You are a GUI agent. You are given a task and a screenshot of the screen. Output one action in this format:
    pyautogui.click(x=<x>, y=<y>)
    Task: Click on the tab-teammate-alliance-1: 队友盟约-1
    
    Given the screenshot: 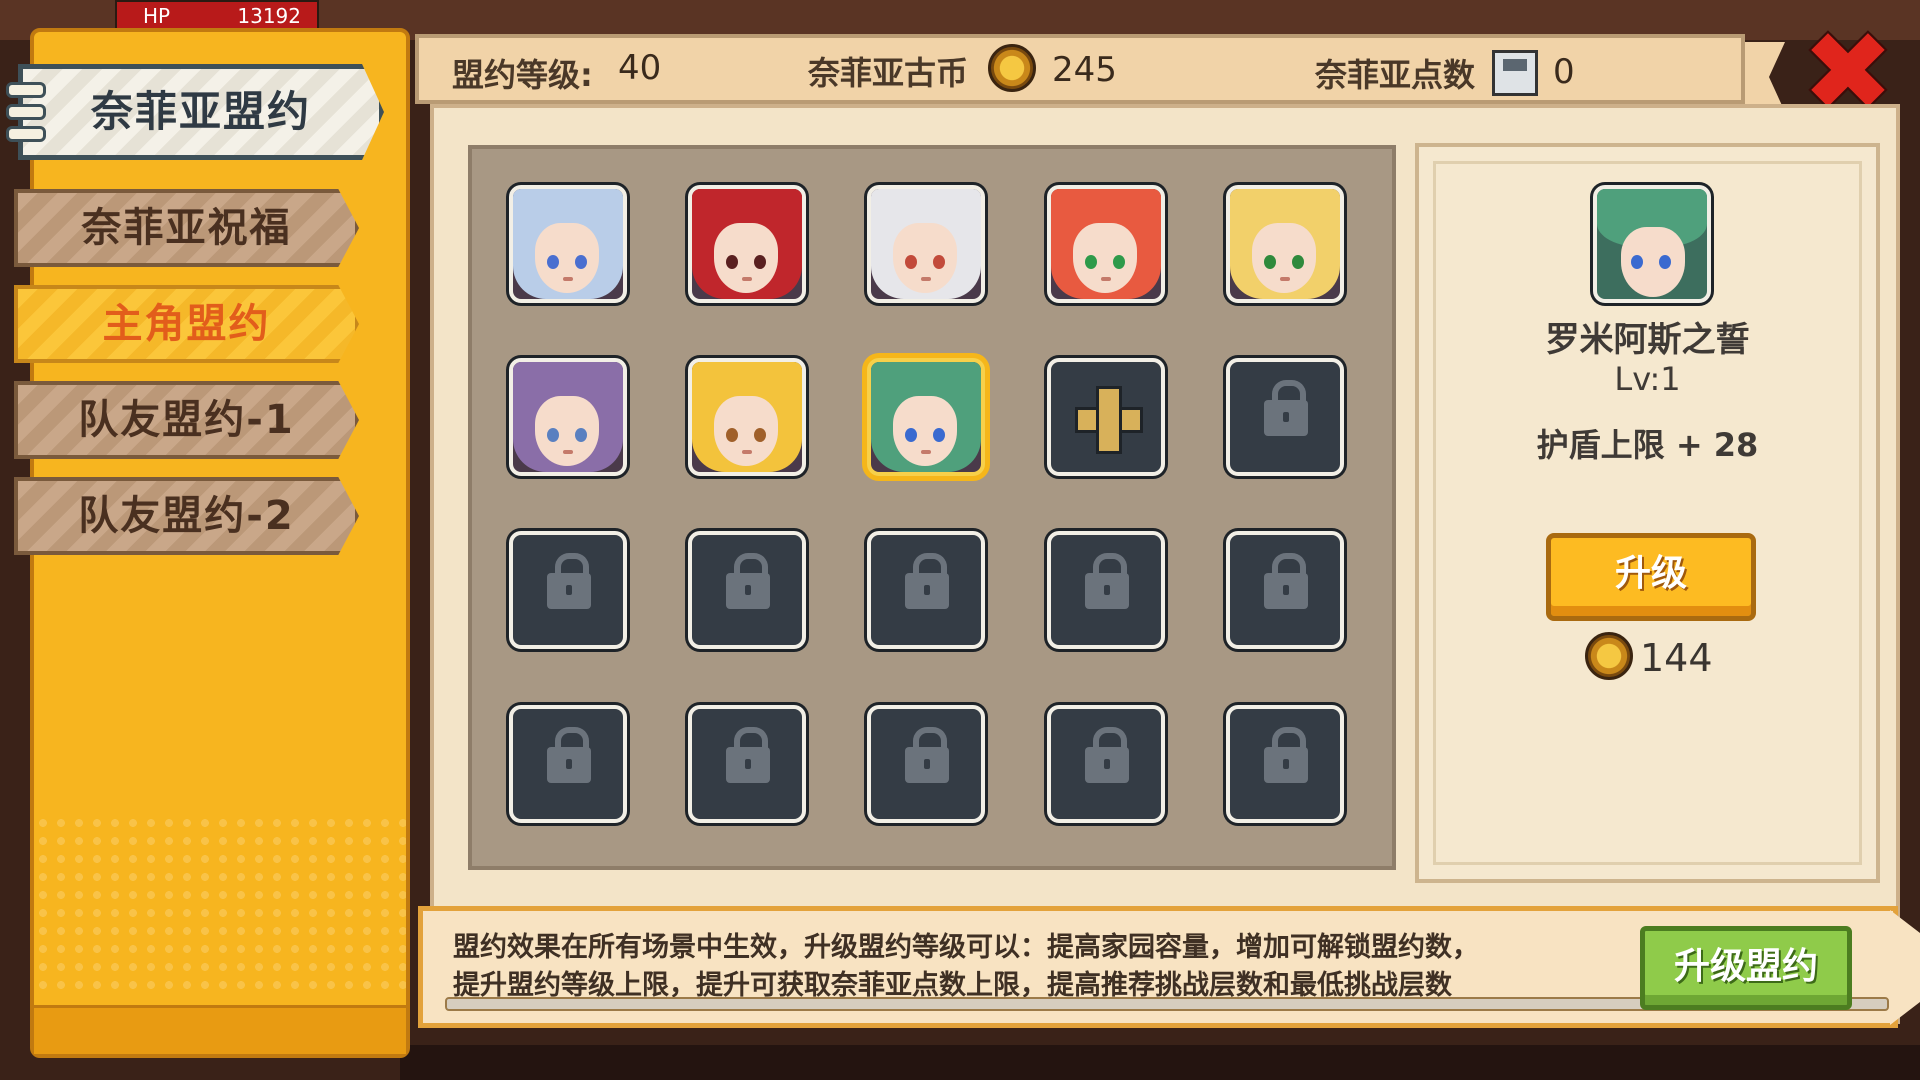 What is the action you would take?
    pyautogui.click(x=186, y=420)
    